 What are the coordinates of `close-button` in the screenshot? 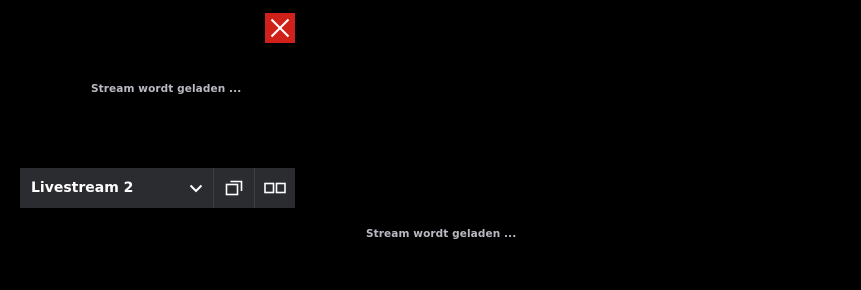 It's located at (280, 28).